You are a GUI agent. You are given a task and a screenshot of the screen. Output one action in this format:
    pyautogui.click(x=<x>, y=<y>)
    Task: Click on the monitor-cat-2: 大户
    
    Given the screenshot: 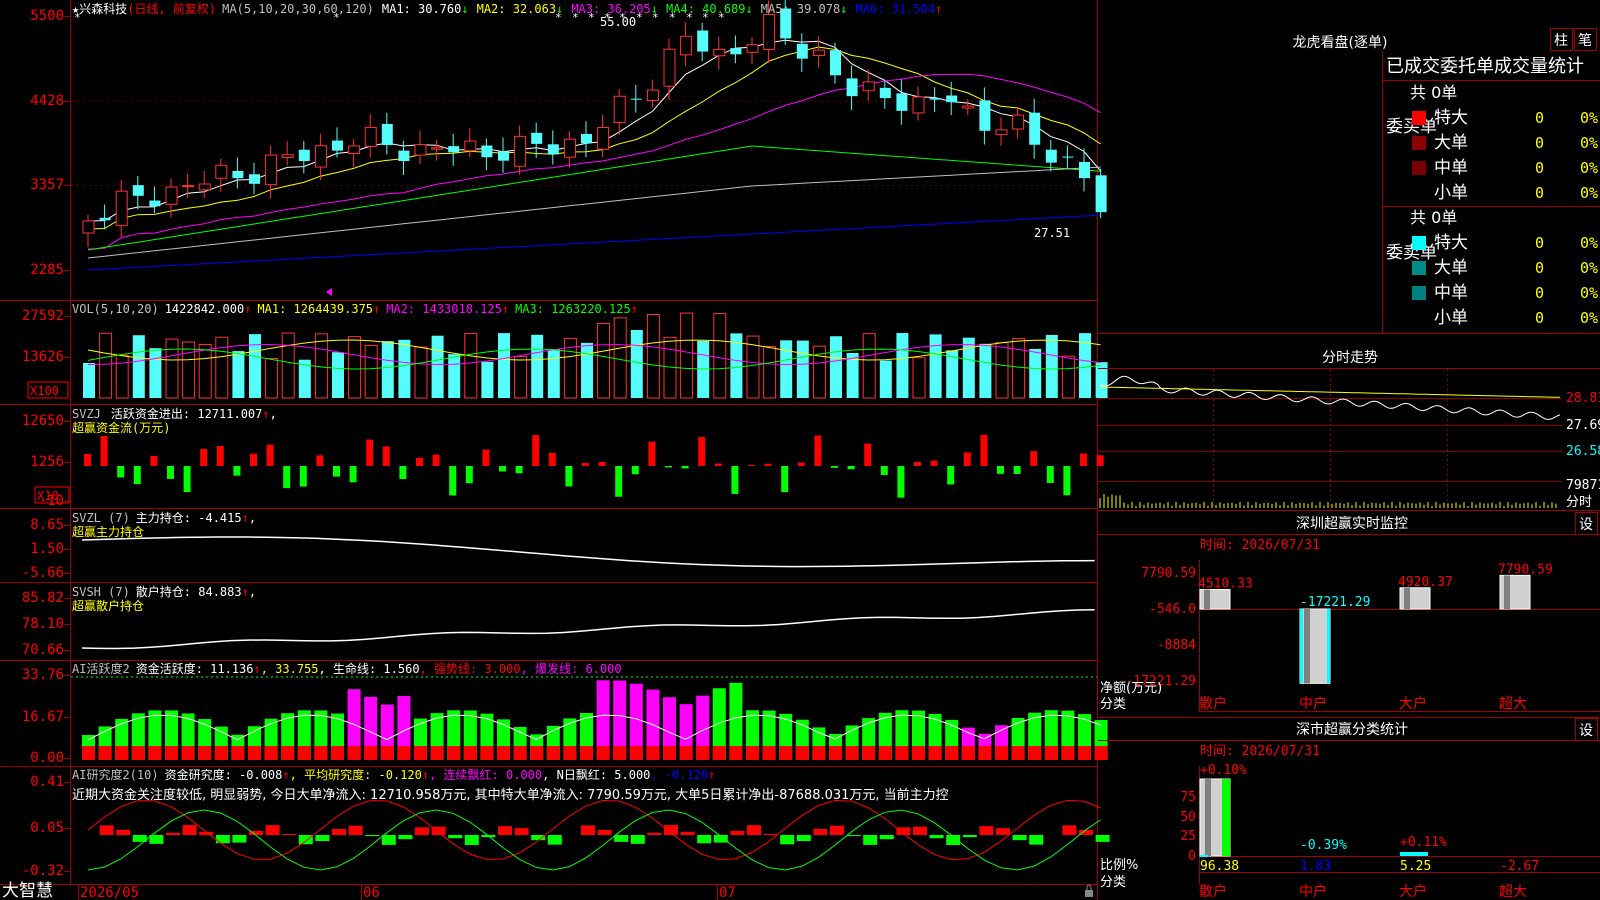 What is the action you would take?
    pyautogui.click(x=1413, y=703)
    